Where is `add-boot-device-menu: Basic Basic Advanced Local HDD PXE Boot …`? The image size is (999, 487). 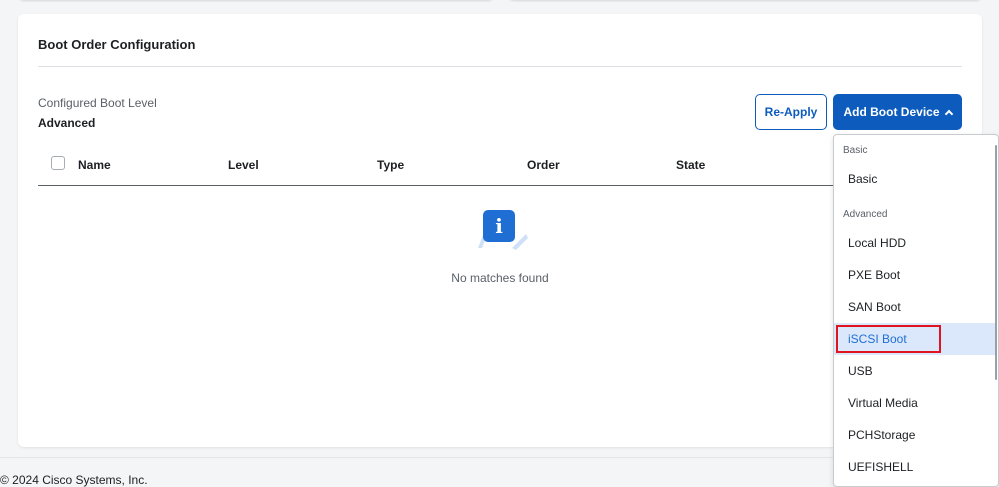
add-boot-device-menu: Basic Basic Advanced Local HDD PXE Boot … is located at coordinates (916, 310).